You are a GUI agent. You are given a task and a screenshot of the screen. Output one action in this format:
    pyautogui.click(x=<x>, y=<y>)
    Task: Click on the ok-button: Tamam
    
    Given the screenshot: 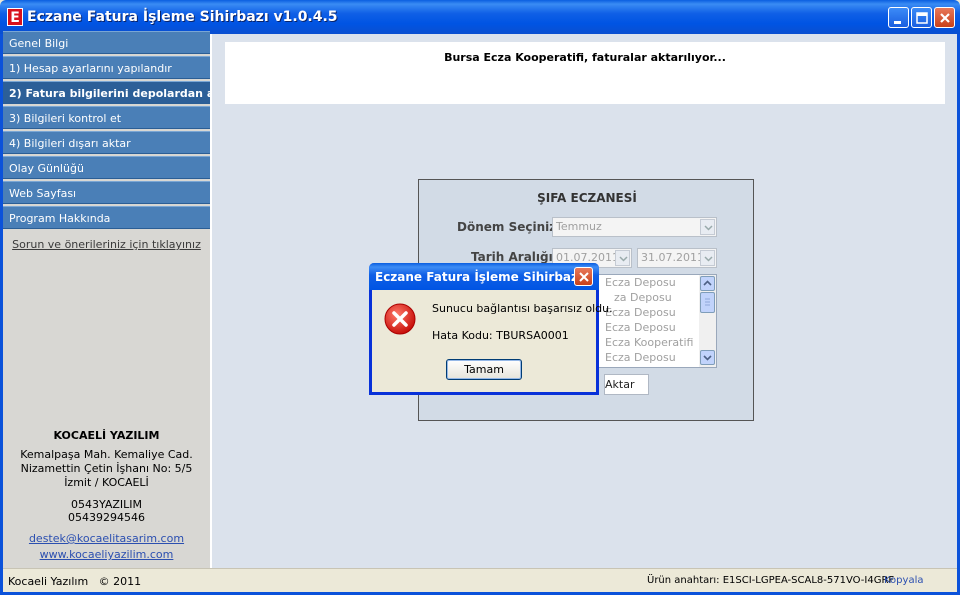 What is the action you would take?
    pyautogui.click(x=484, y=369)
    